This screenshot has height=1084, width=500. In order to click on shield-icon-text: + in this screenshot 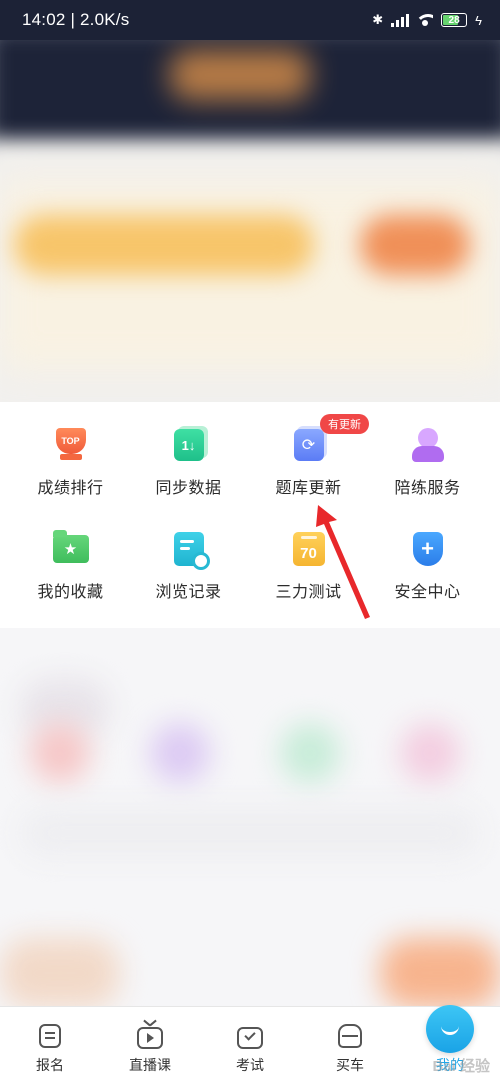, I will do `click(427, 549)`.